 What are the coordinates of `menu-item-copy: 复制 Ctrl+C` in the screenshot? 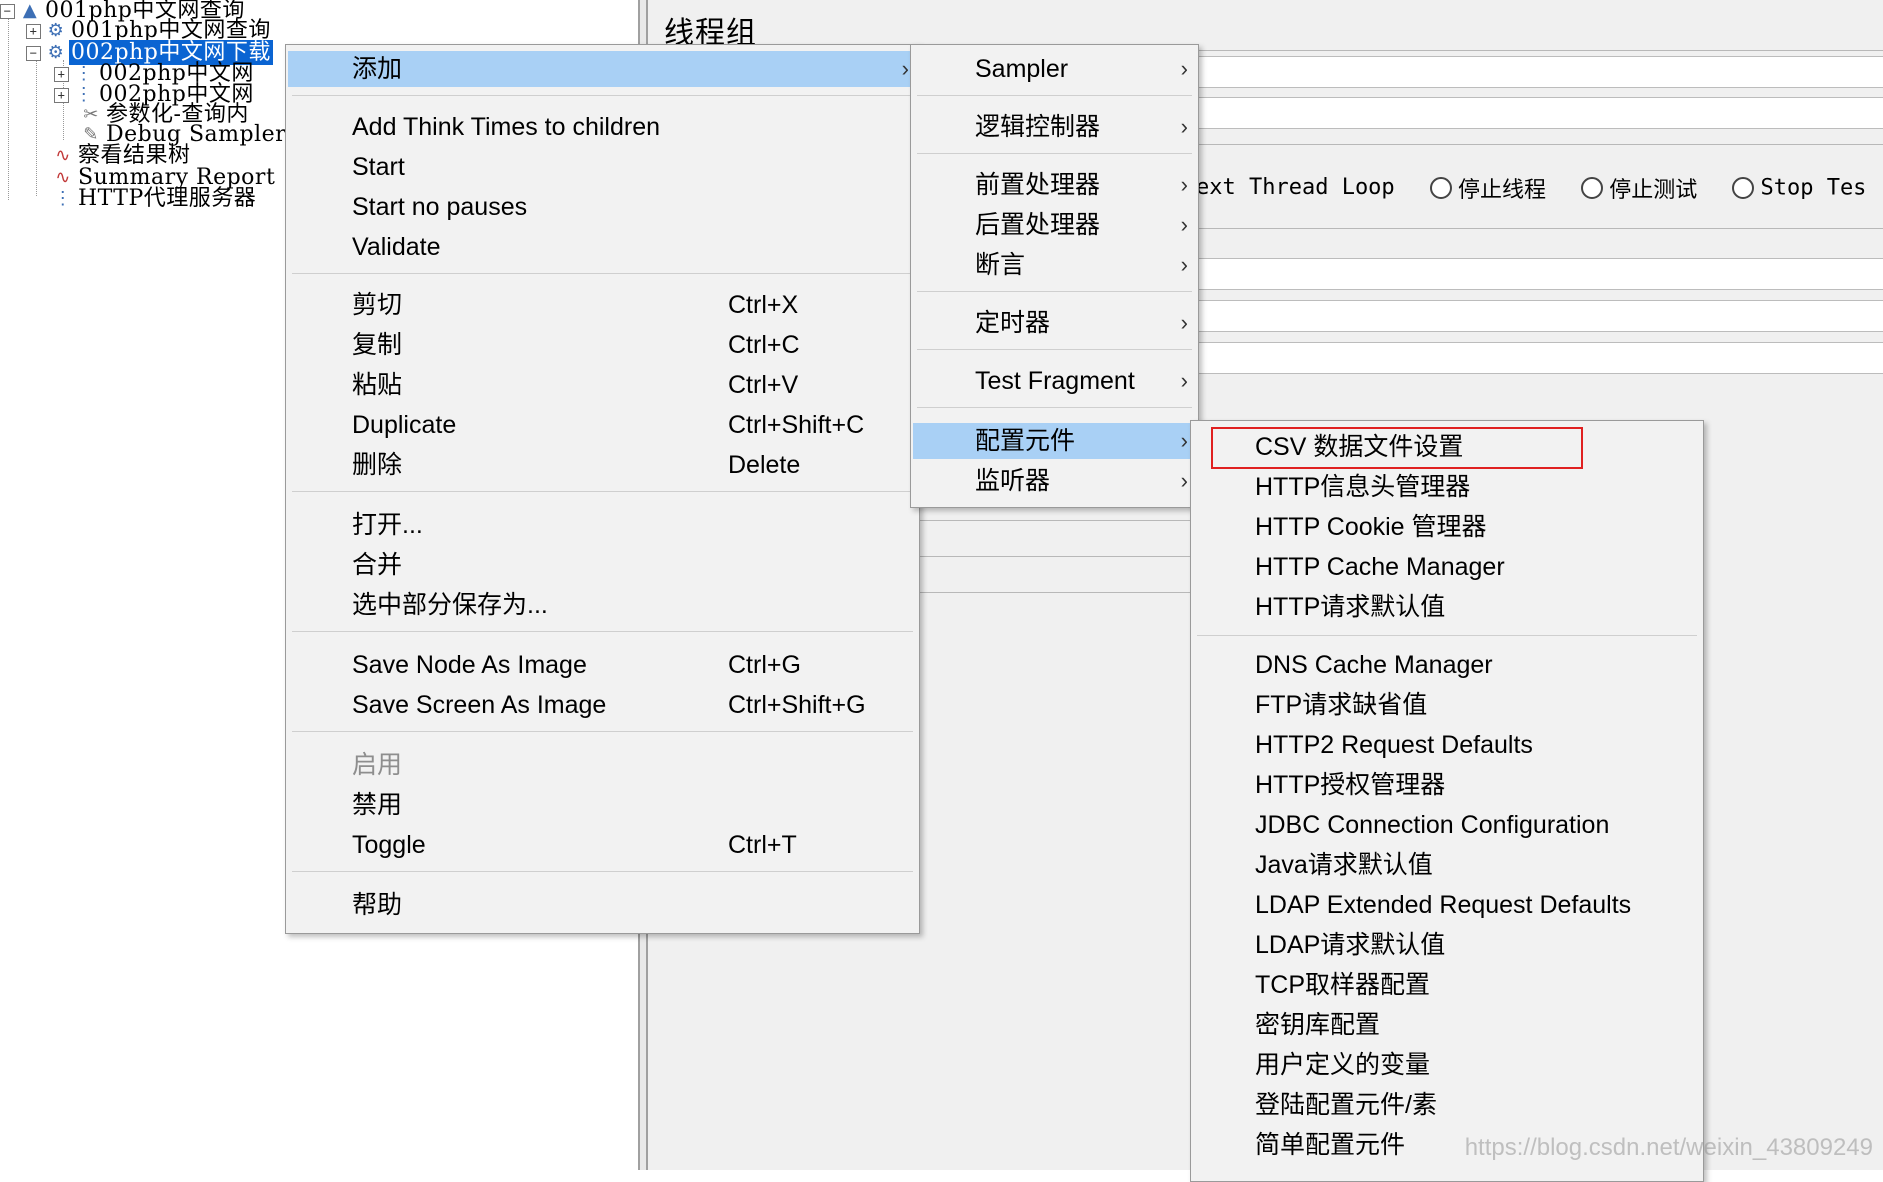 It's located at (602, 345).